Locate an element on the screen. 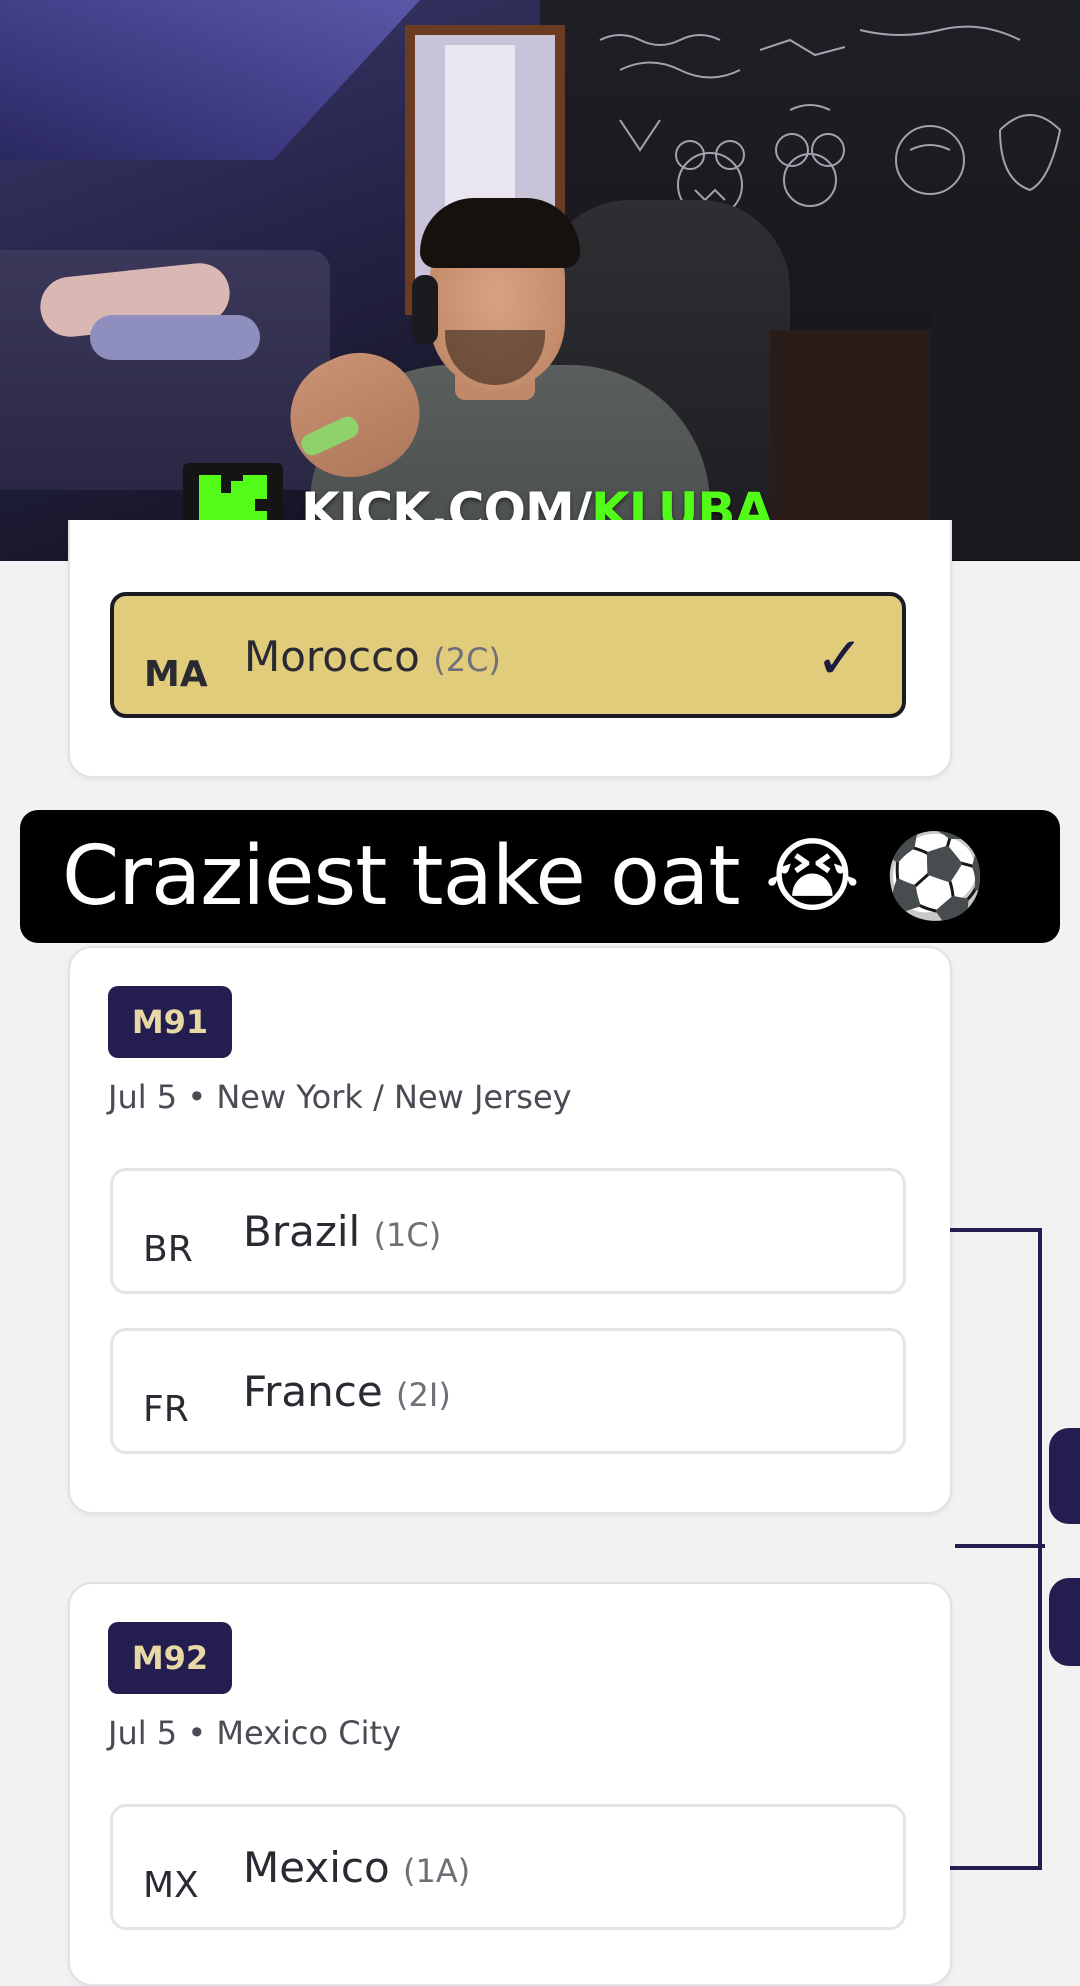 This screenshot has width=1080, height=1986. video-caption: Craziest take oat 😭 ⚽️ is located at coordinates (540, 876).